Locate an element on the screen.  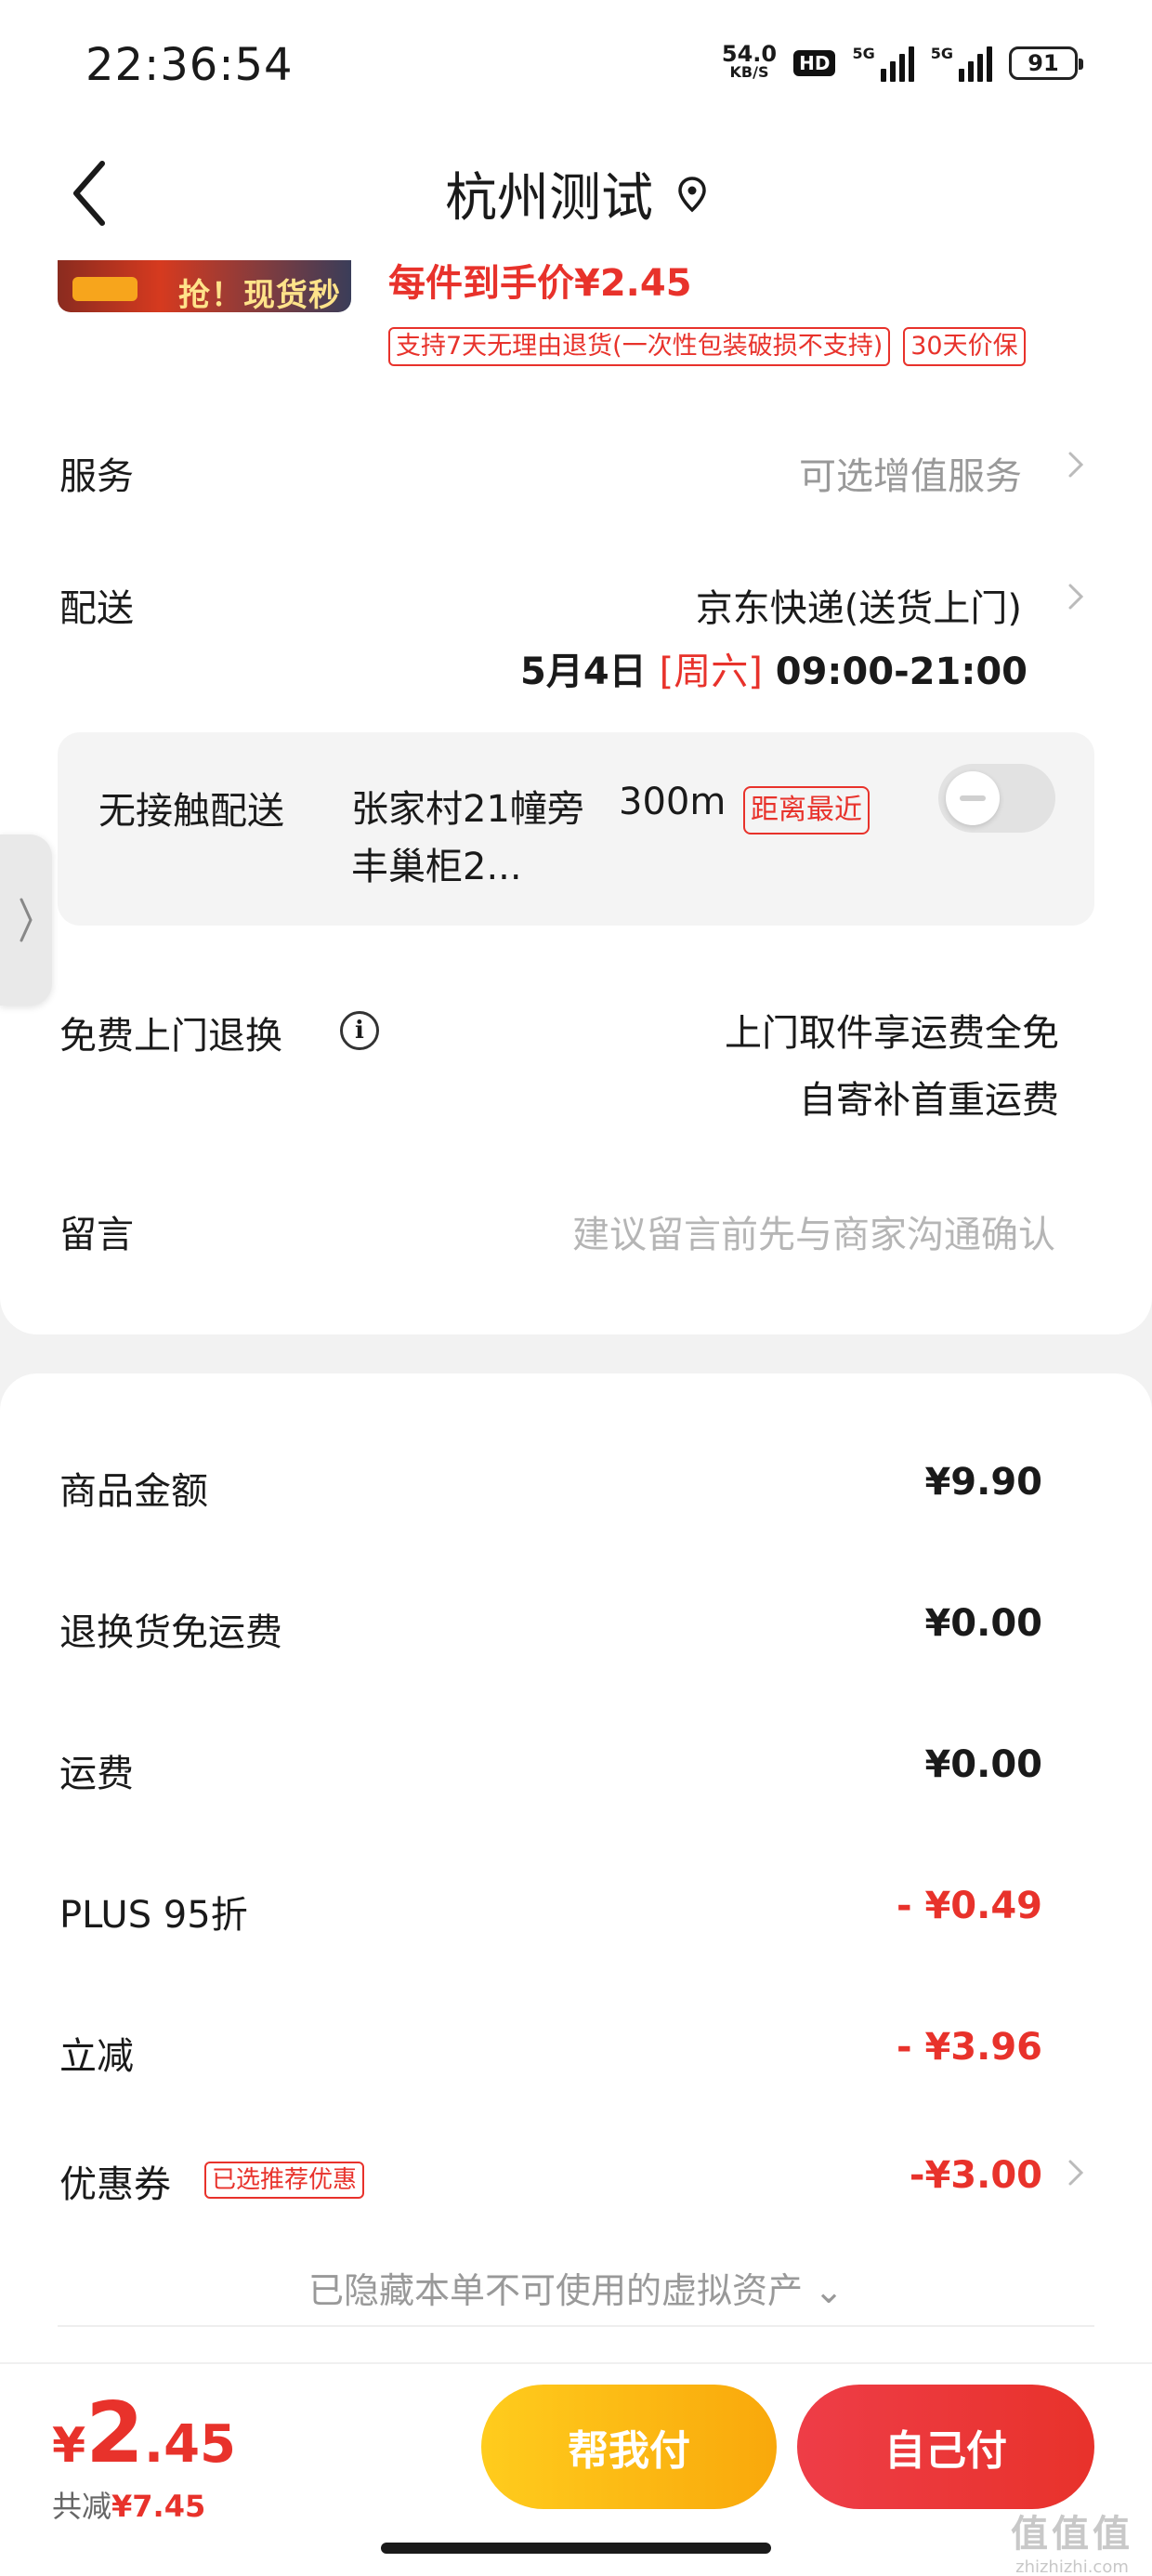
contactless-delivery-box: 无接触配送 张家村21幢旁丰巢柜2... 300m 距离最近 is located at coordinates (576, 829).